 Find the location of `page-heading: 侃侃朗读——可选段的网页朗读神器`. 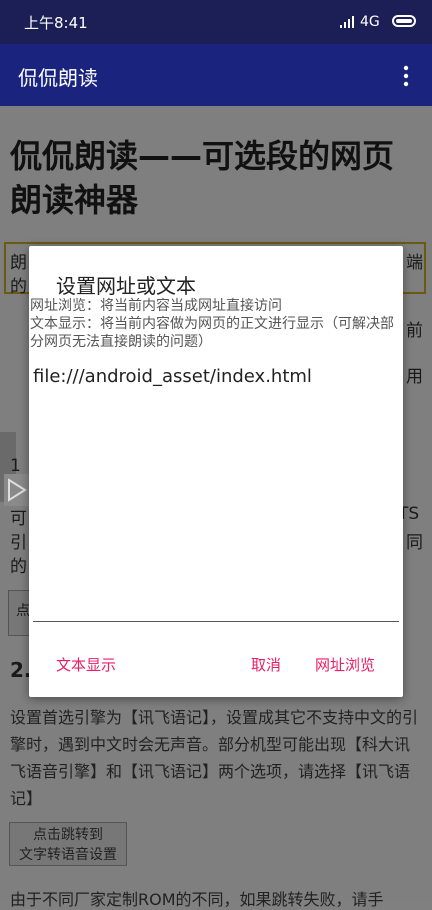

page-heading: 侃侃朗读——可选段的网页朗读神器 is located at coordinates (202, 178).